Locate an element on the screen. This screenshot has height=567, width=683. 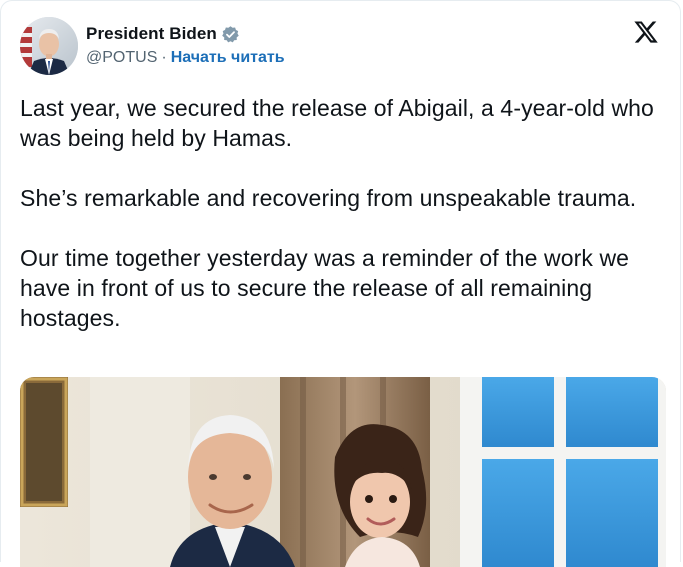
author-display-name: President Biden is located at coordinates (151, 34).